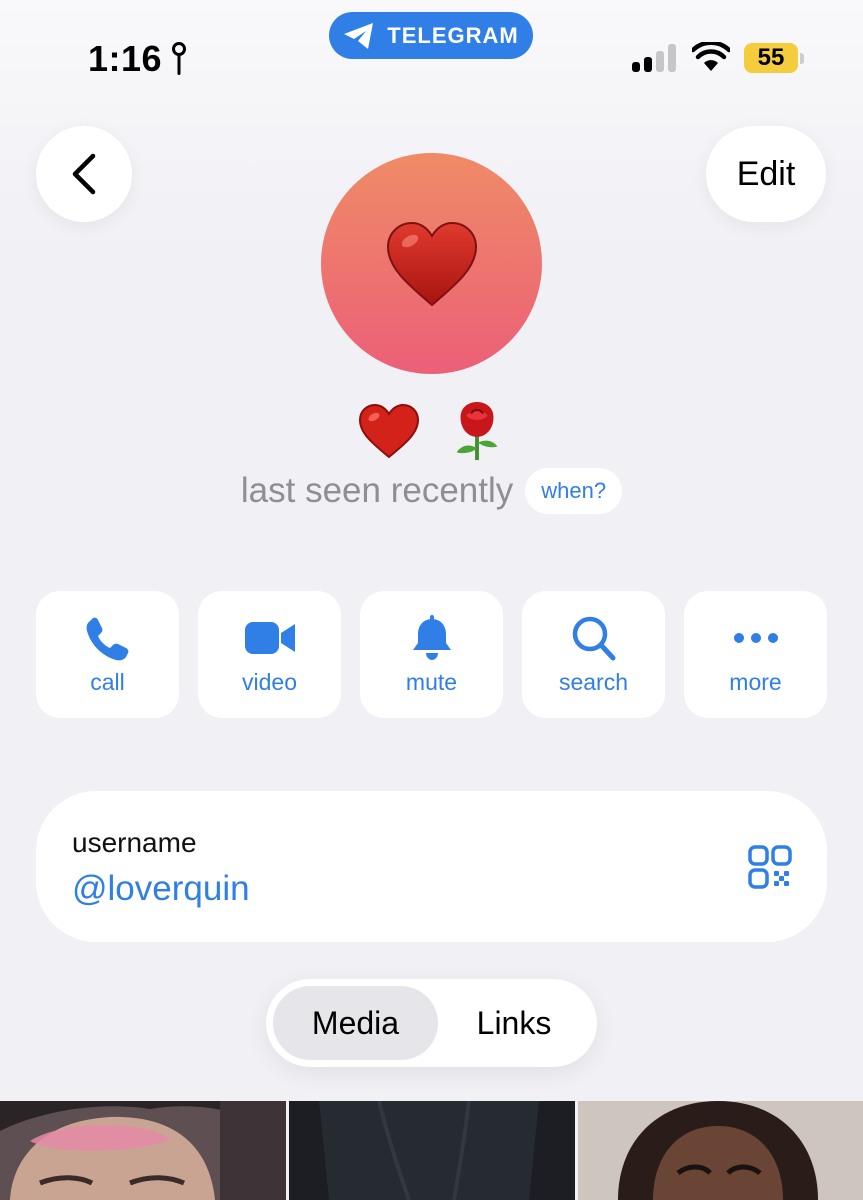  What do you see at coordinates (654, 58) in the screenshot?
I see `cellular-signal-icon` at bounding box center [654, 58].